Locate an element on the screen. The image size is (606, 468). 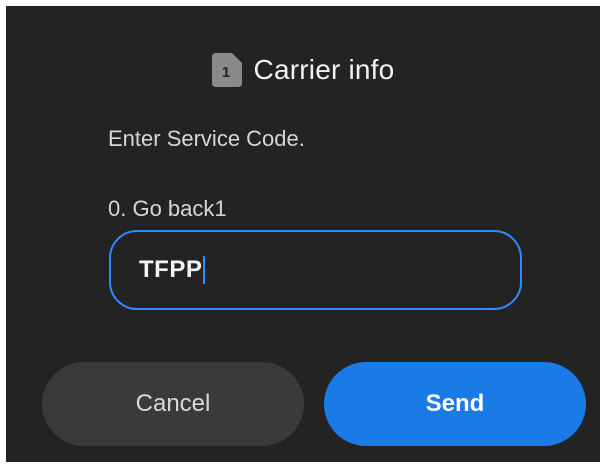
send-button-label: Send is located at coordinates (455, 403).